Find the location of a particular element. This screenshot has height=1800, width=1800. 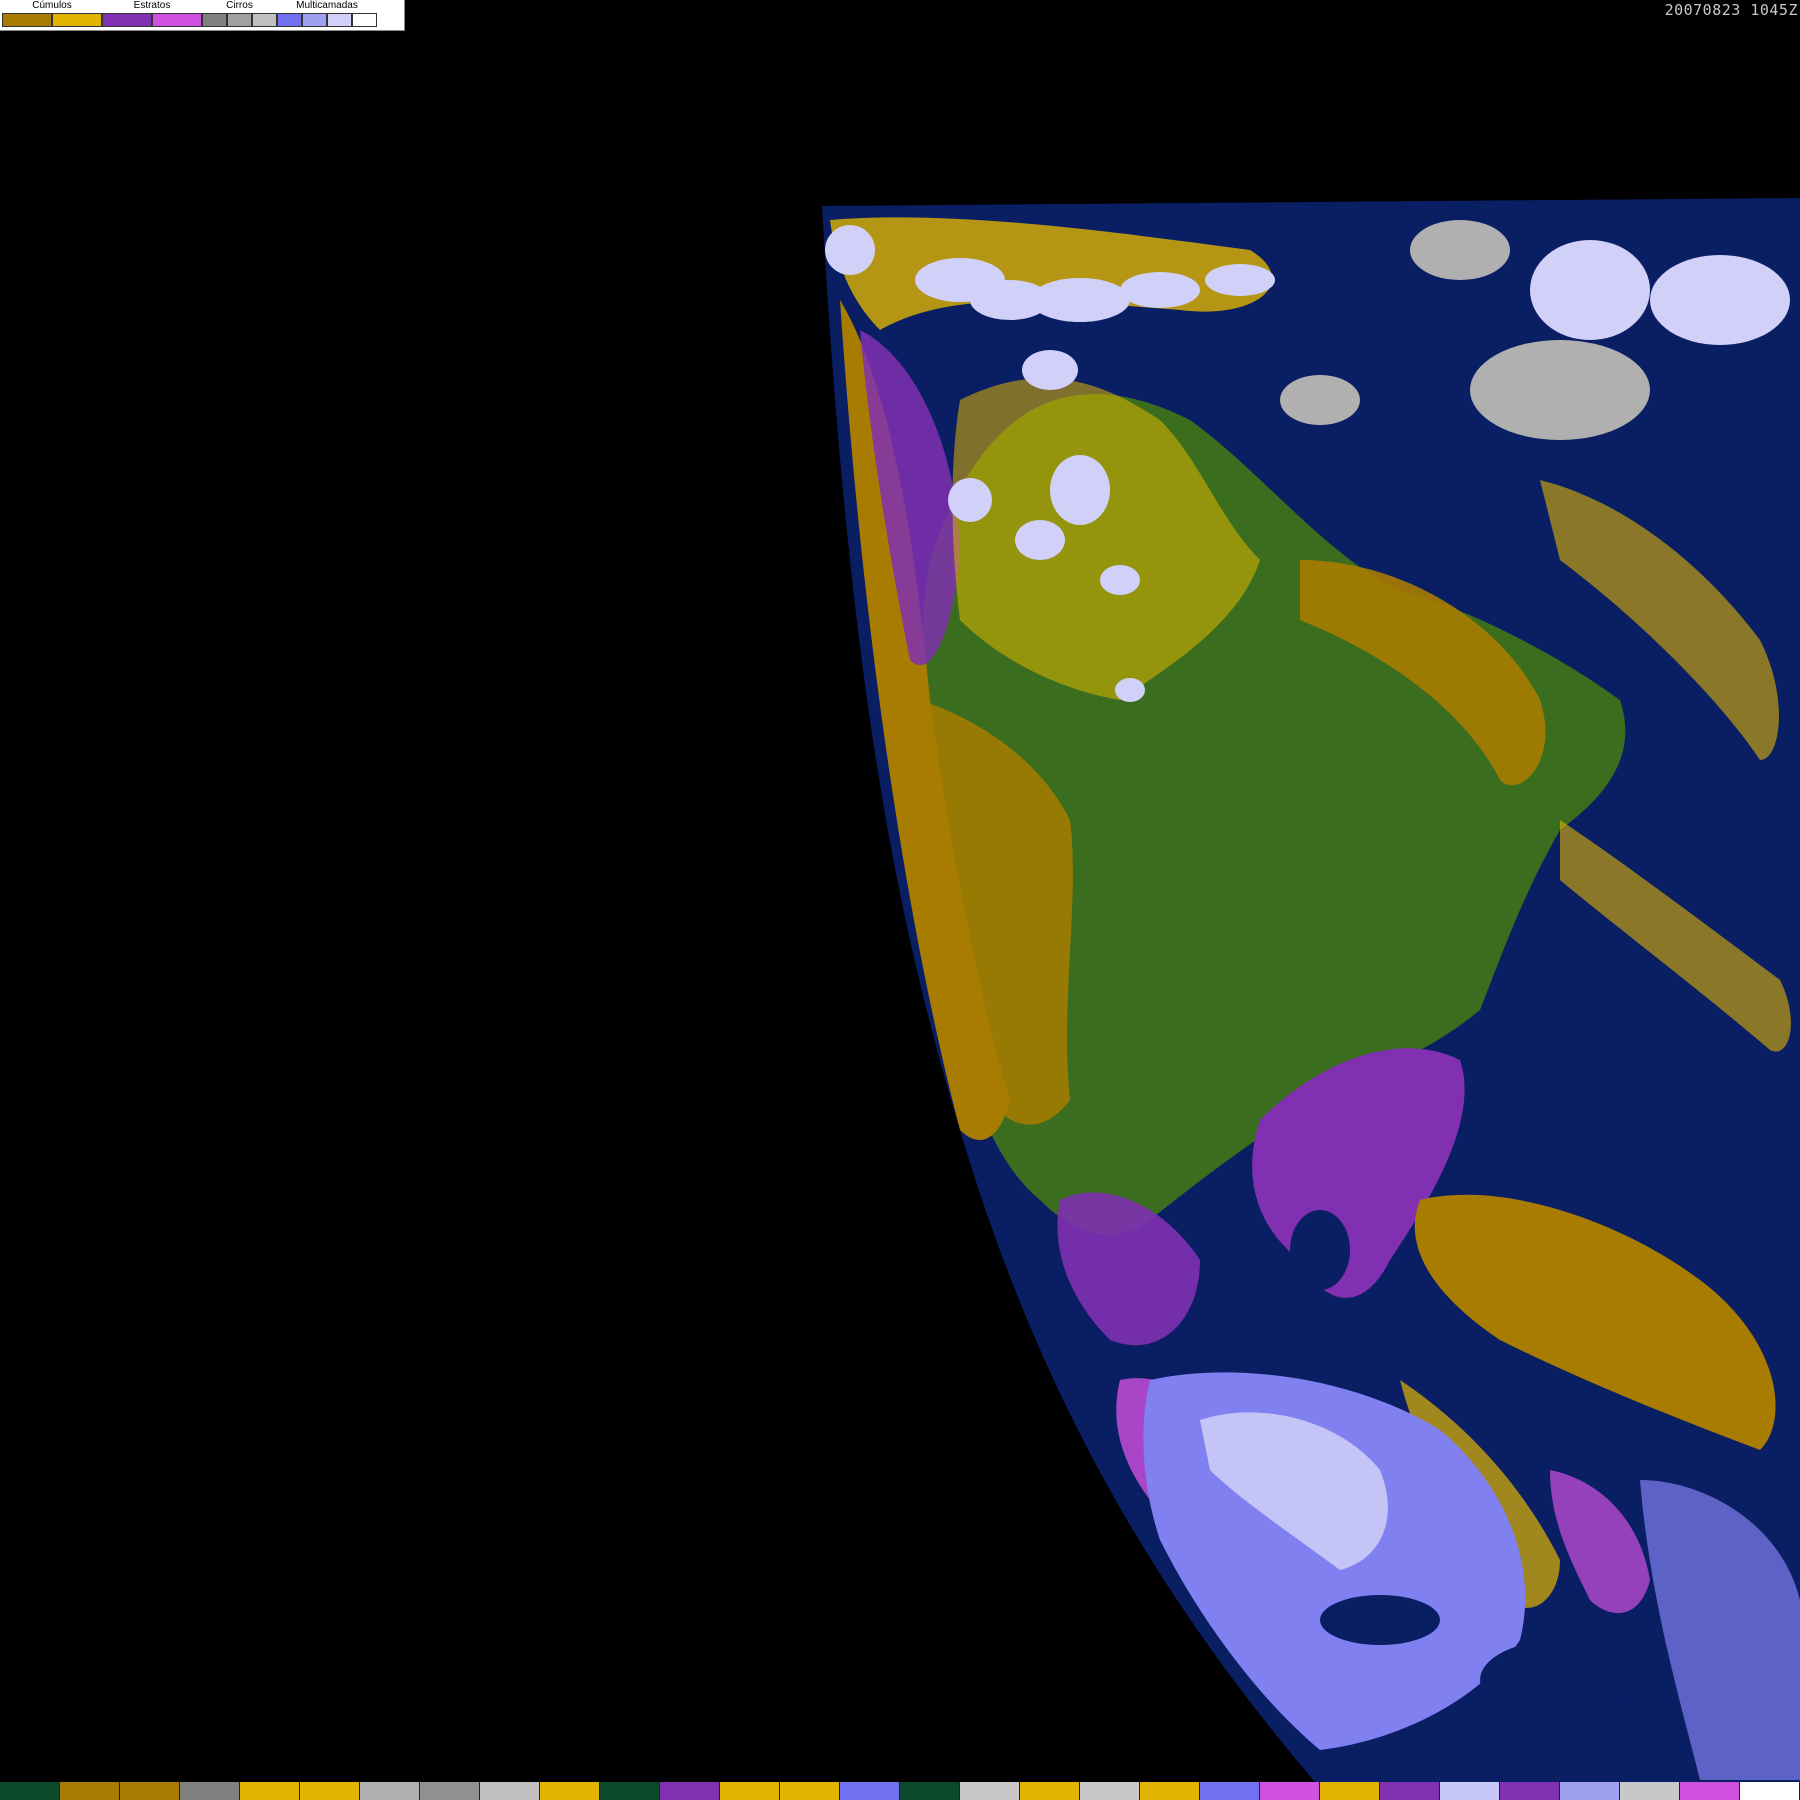

legend-label: Estratos is located at coordinates (152, 5).